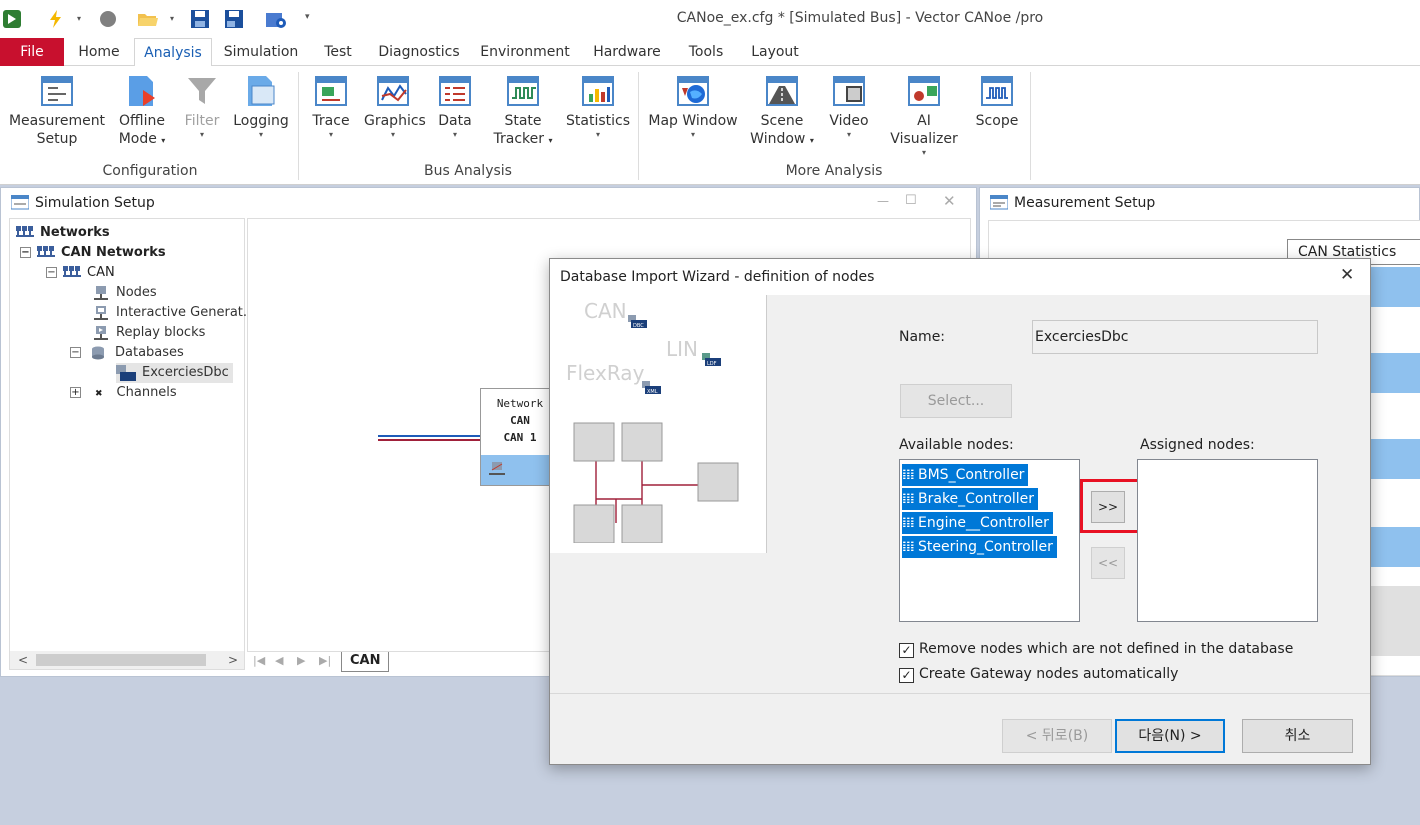  Describe the element at coordinates (1170, 736) in the screenshot. I see `next-button: 다음(N) >` at that location.